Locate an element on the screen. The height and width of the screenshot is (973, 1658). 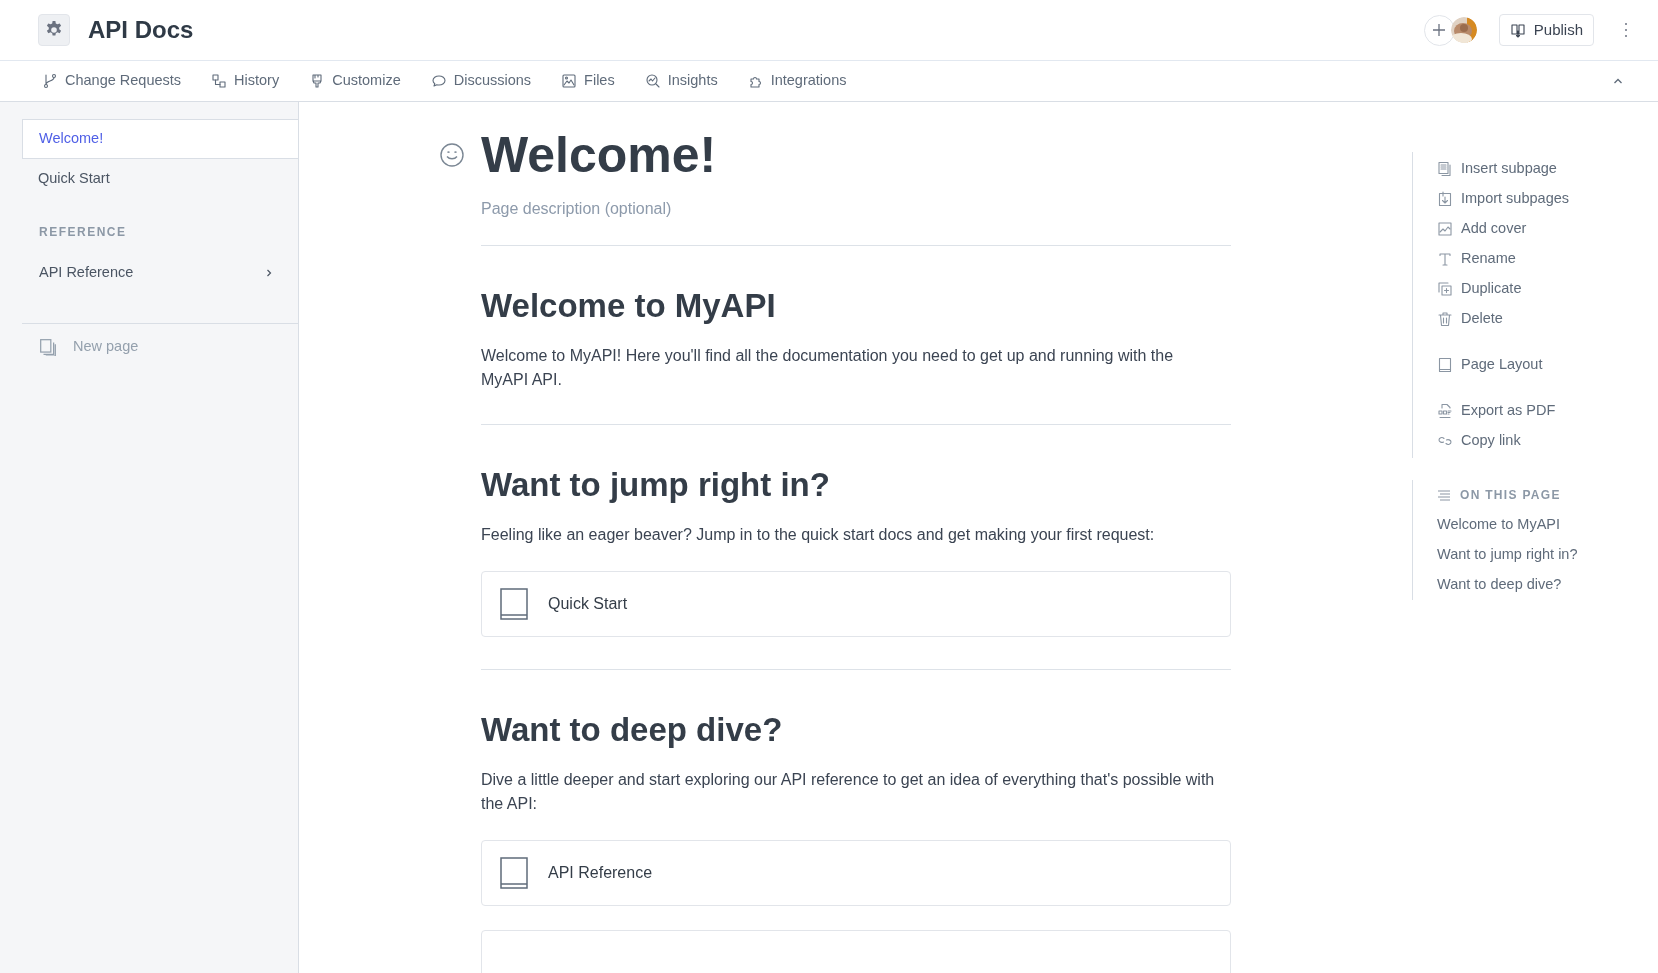
book-icon is located at coordinates (1517, 30).